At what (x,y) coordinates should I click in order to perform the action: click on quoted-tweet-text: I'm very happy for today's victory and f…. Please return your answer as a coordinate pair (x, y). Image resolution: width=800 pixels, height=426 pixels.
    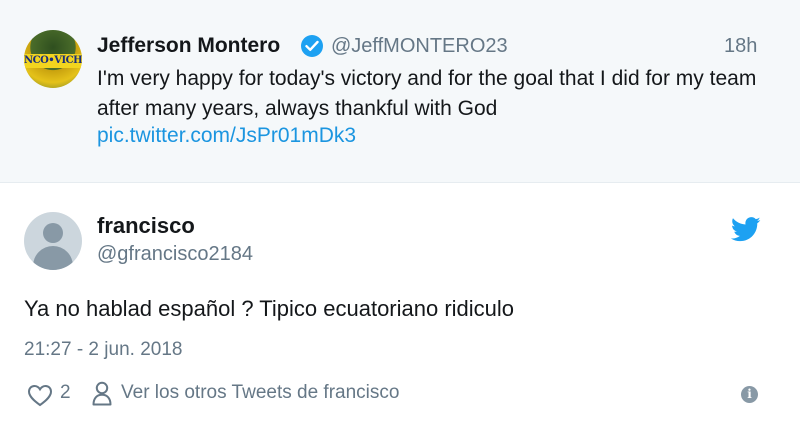
    Looking at the image, I should click on (427, 93).